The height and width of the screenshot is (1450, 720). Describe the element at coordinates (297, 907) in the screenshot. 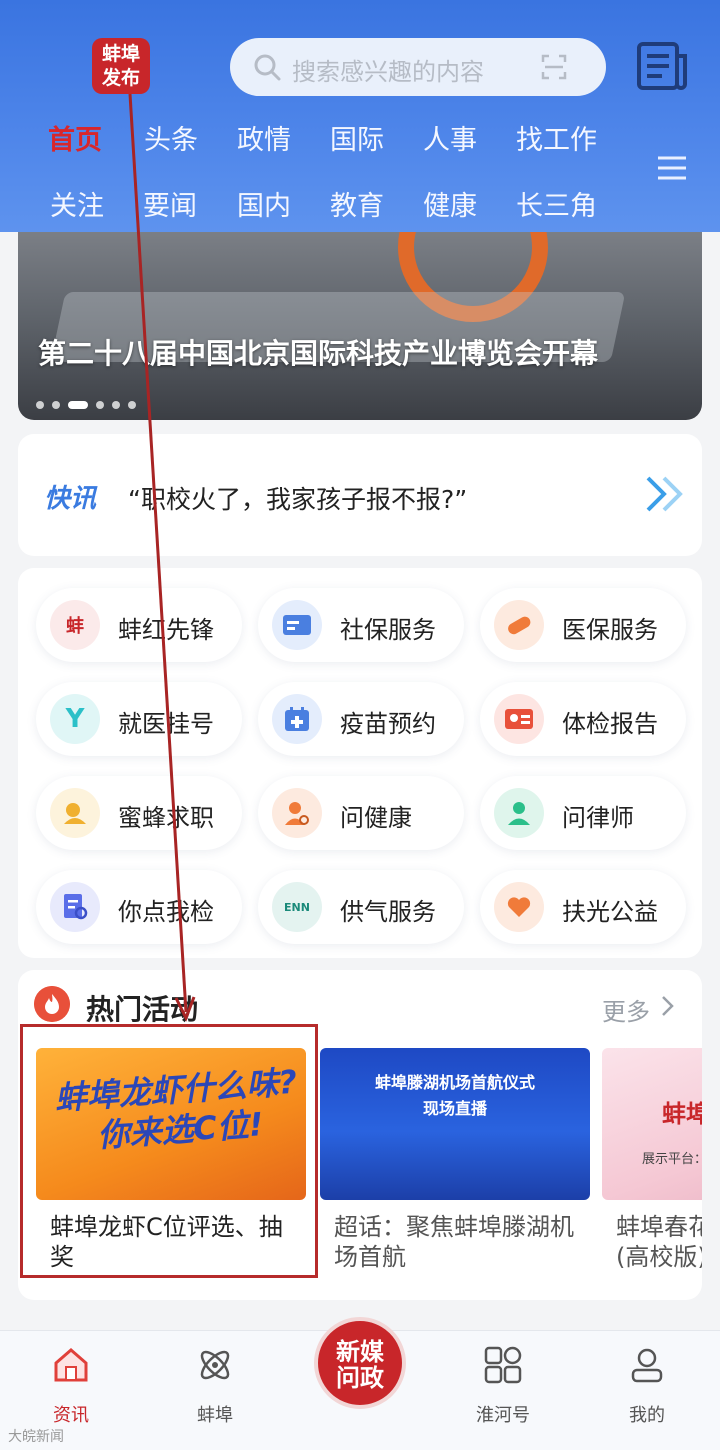

I see `enn-gas-logo-icon: ENN` at that location.